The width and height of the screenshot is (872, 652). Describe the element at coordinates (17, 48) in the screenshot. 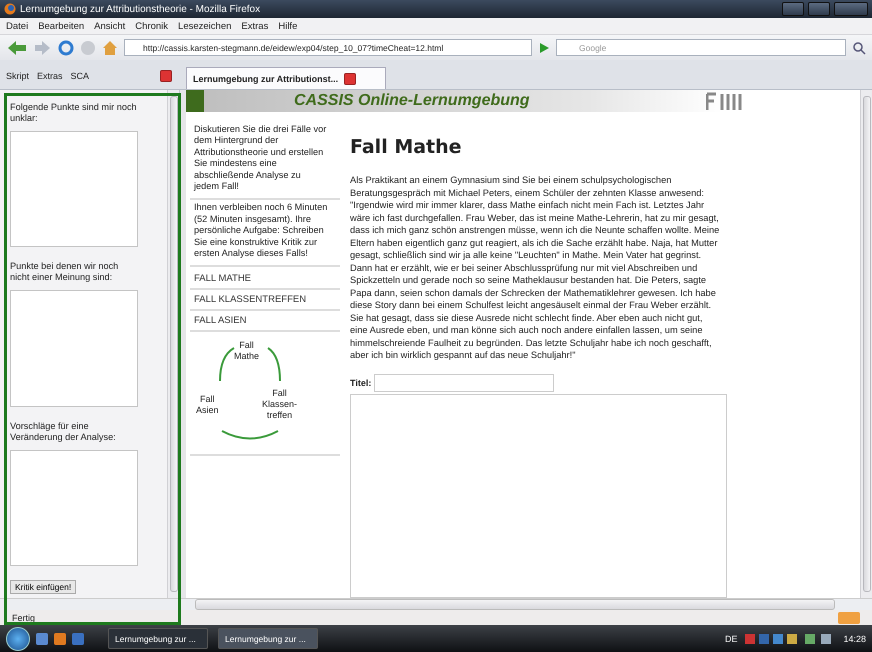

I see `back-icon` at that location.